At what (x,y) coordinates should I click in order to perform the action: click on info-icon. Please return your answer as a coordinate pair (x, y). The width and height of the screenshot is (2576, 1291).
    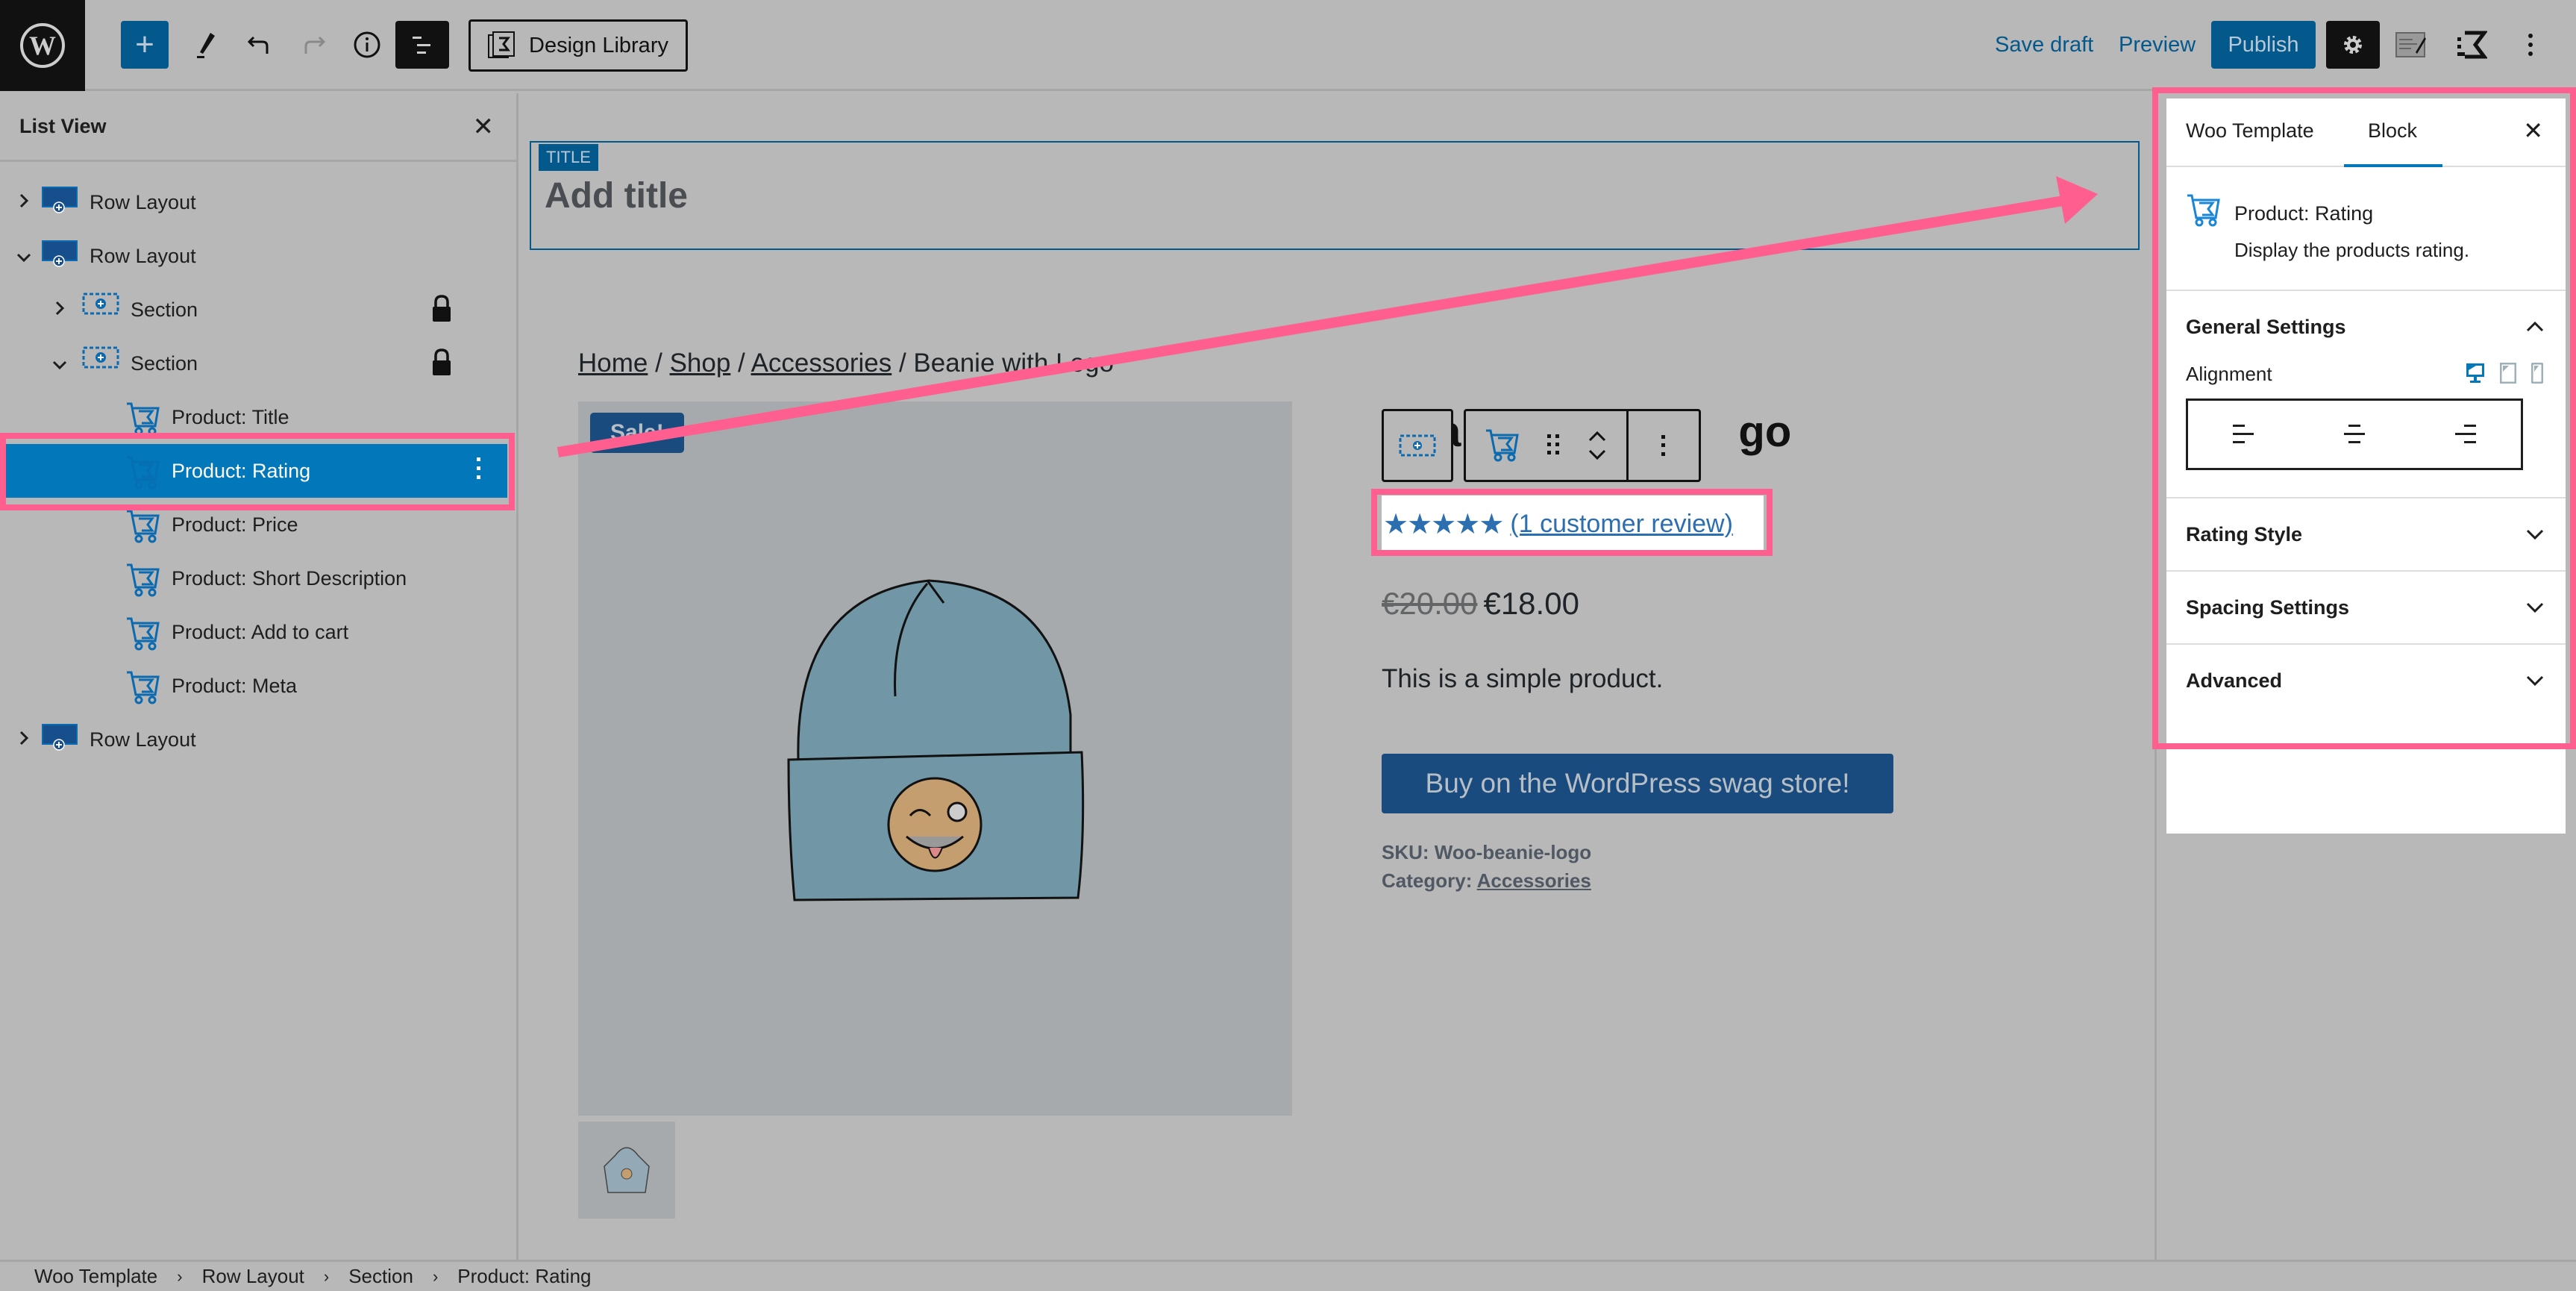
    Looking at the image, I should click on (367, 45).